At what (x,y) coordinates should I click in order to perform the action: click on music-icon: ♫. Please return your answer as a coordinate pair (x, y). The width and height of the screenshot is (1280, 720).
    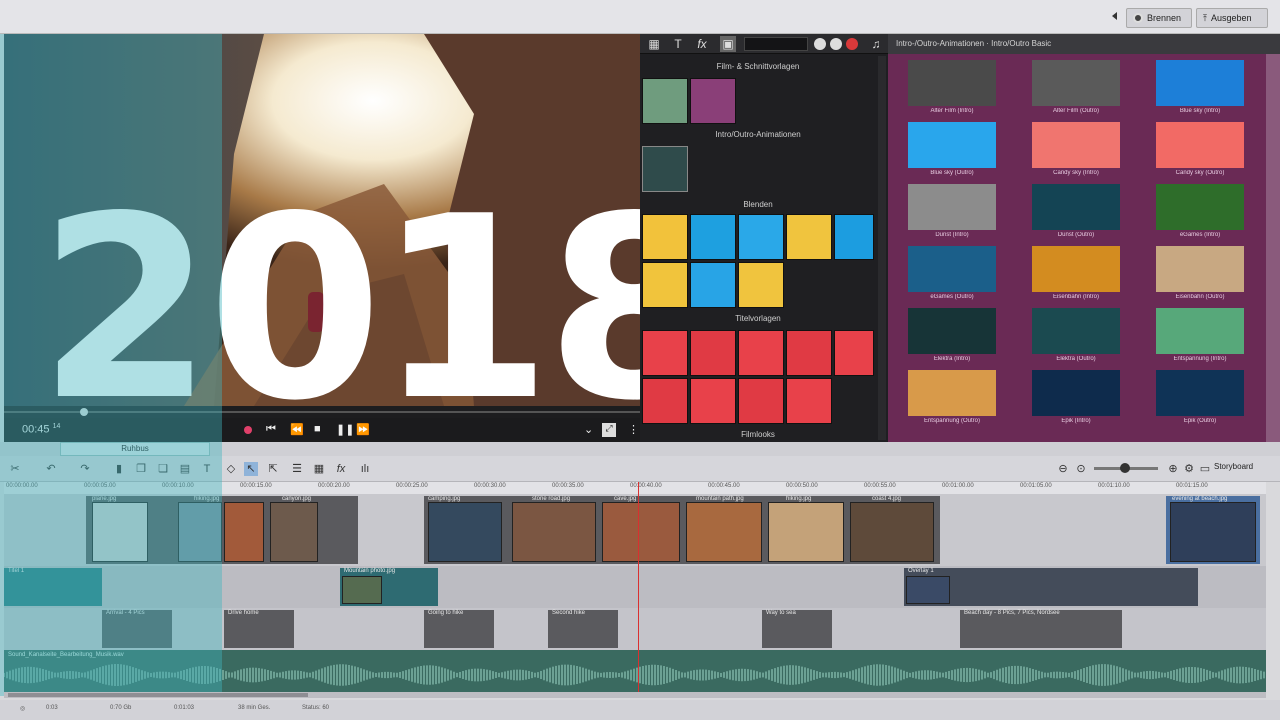
    Looking at the image, I should click on (876, 44).